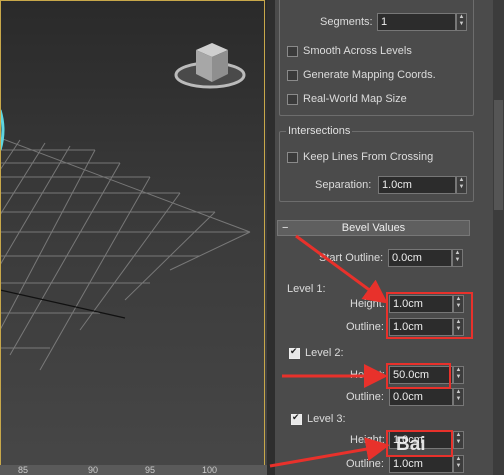 This screenshot has width=504, height=475. I want to click on annotation-arrows, so click(329, 351).